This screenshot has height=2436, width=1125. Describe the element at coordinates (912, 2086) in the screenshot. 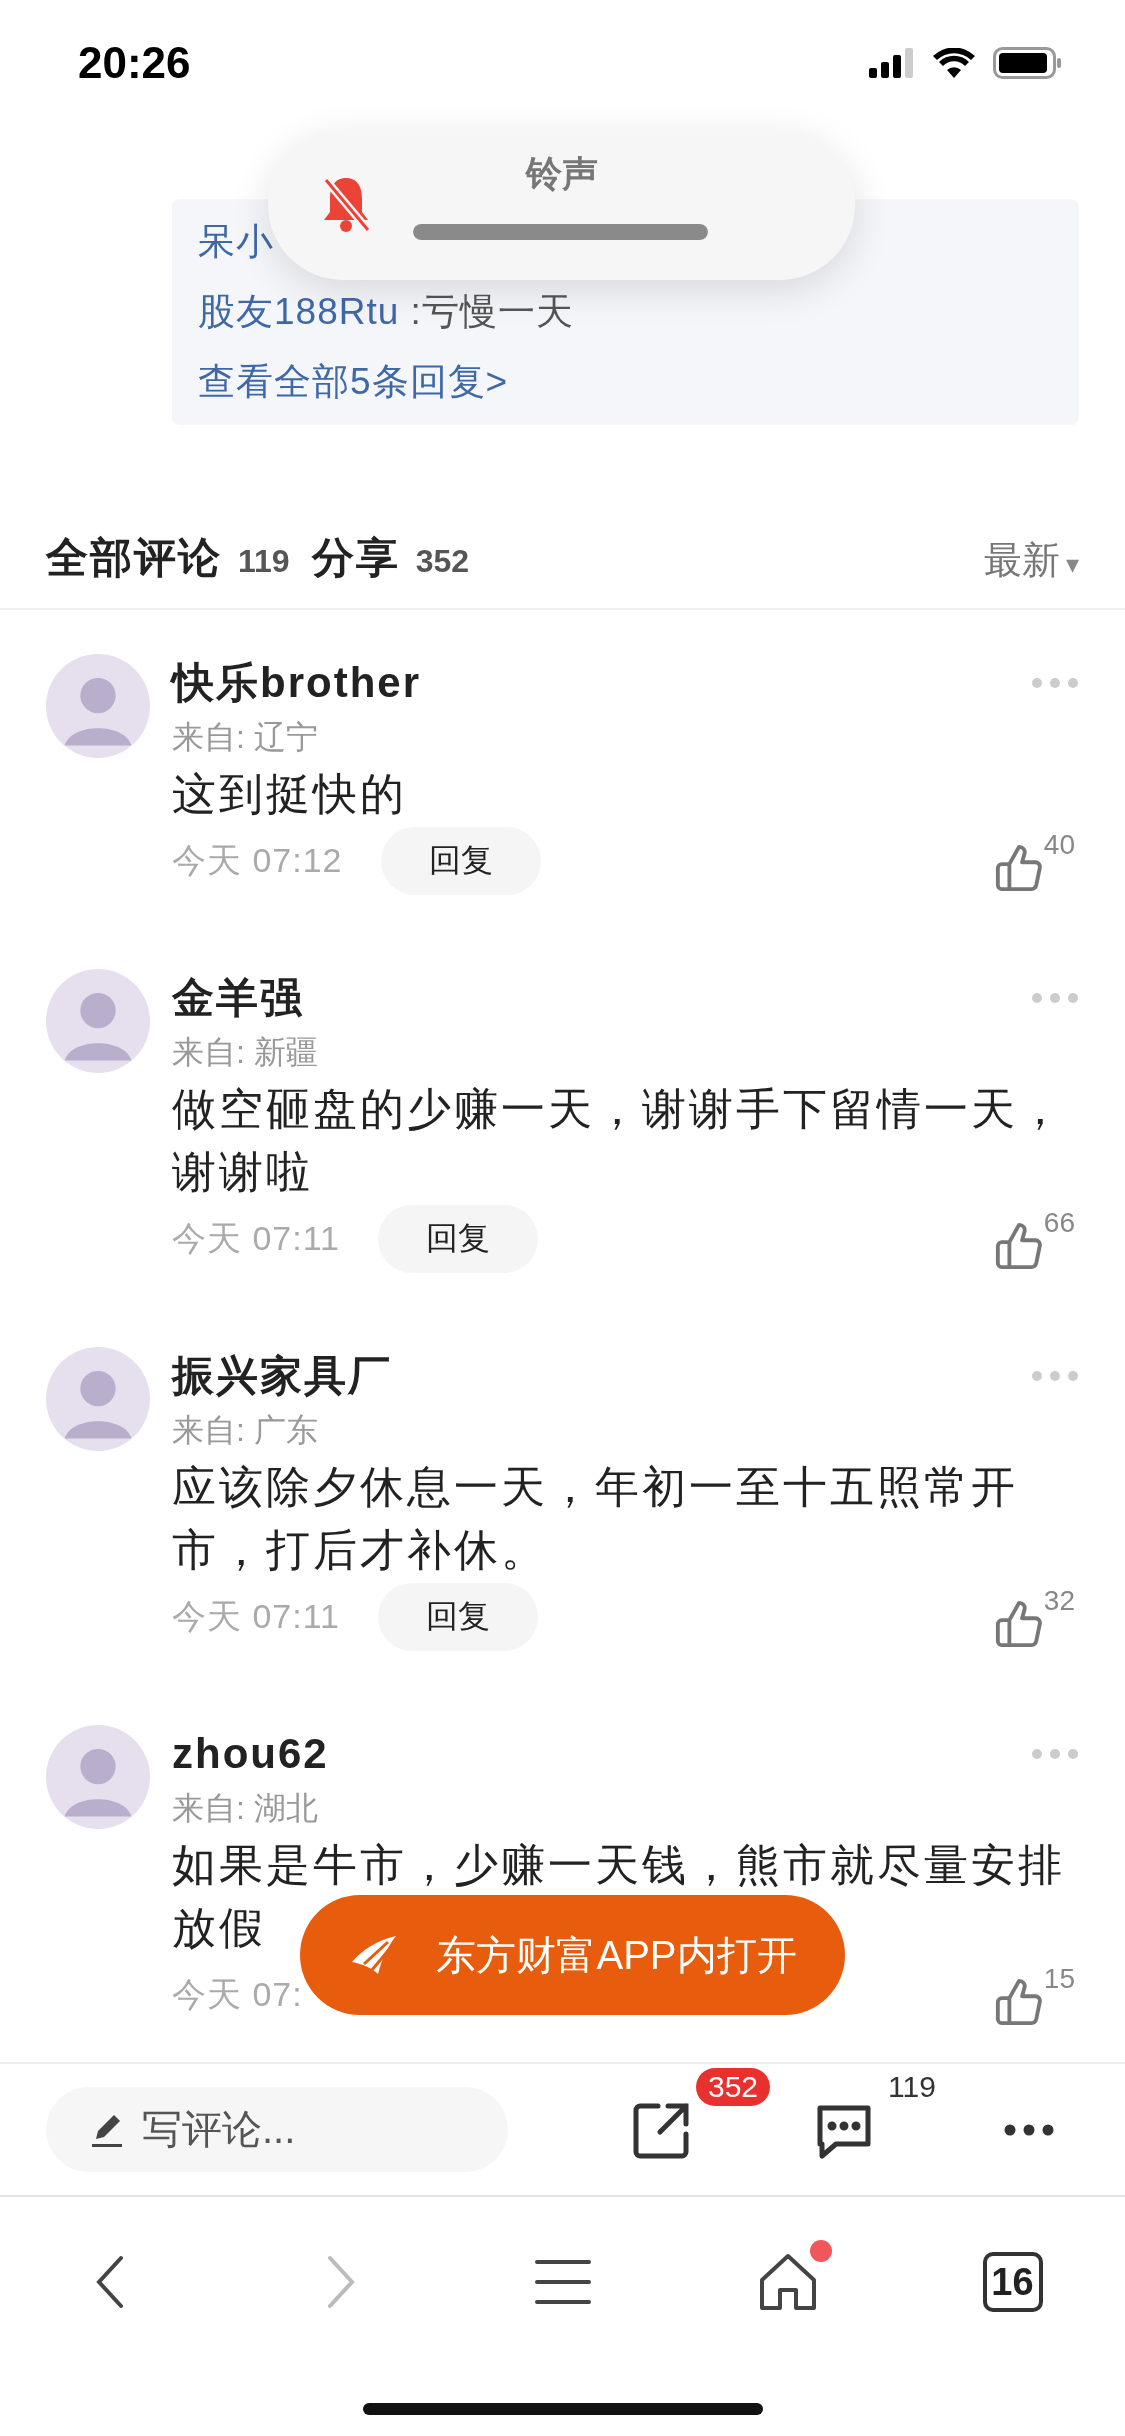

I see `comment-count: 119` at that location.